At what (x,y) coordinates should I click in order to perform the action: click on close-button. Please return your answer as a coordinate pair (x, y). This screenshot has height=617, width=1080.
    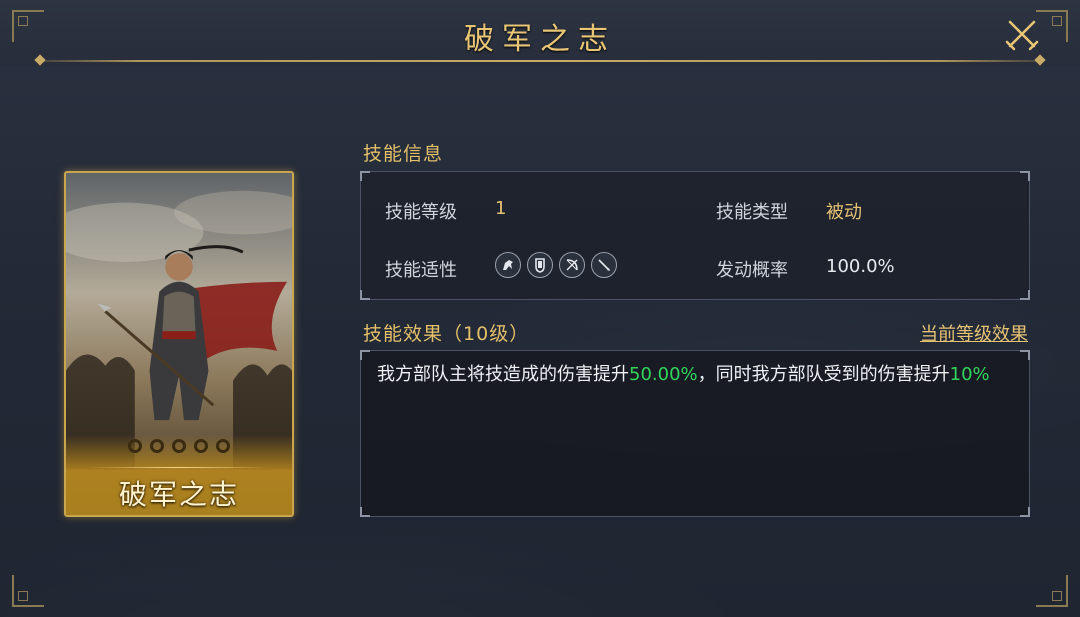
    Looking at the image, I should click on (1022, 34).